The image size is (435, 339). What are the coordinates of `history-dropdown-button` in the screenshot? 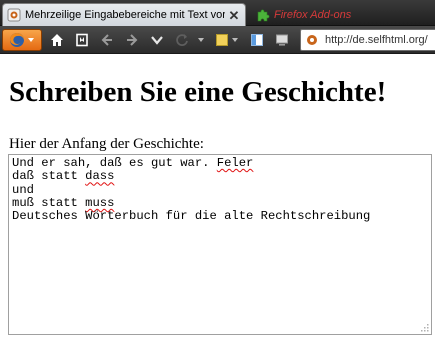 It's located at (157, 40).